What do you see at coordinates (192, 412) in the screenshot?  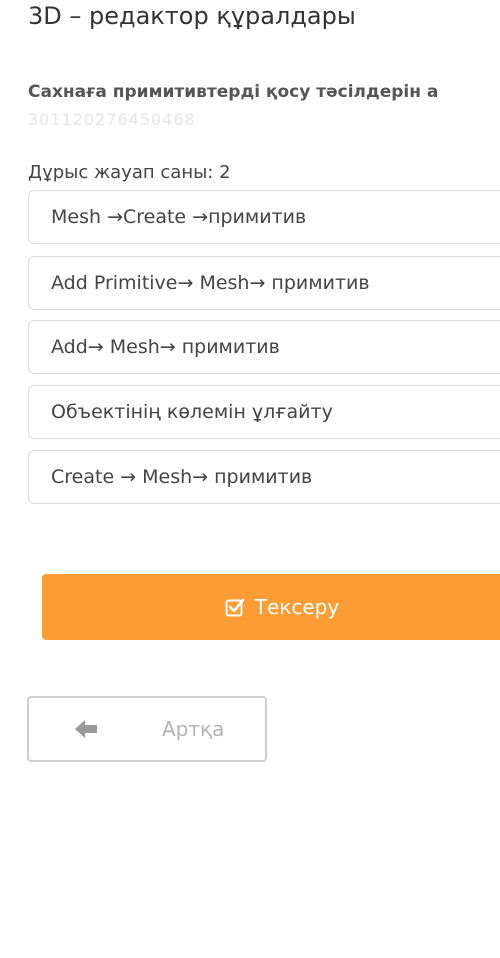 I see `answer-option-label: Объектінің көлемін ұлғайту` at bounding box center [192, 412].